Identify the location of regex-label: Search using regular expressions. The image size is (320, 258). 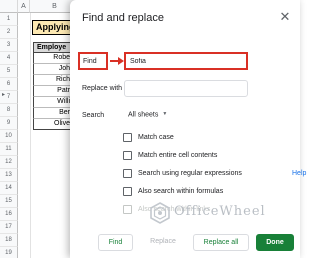
(190, 173).